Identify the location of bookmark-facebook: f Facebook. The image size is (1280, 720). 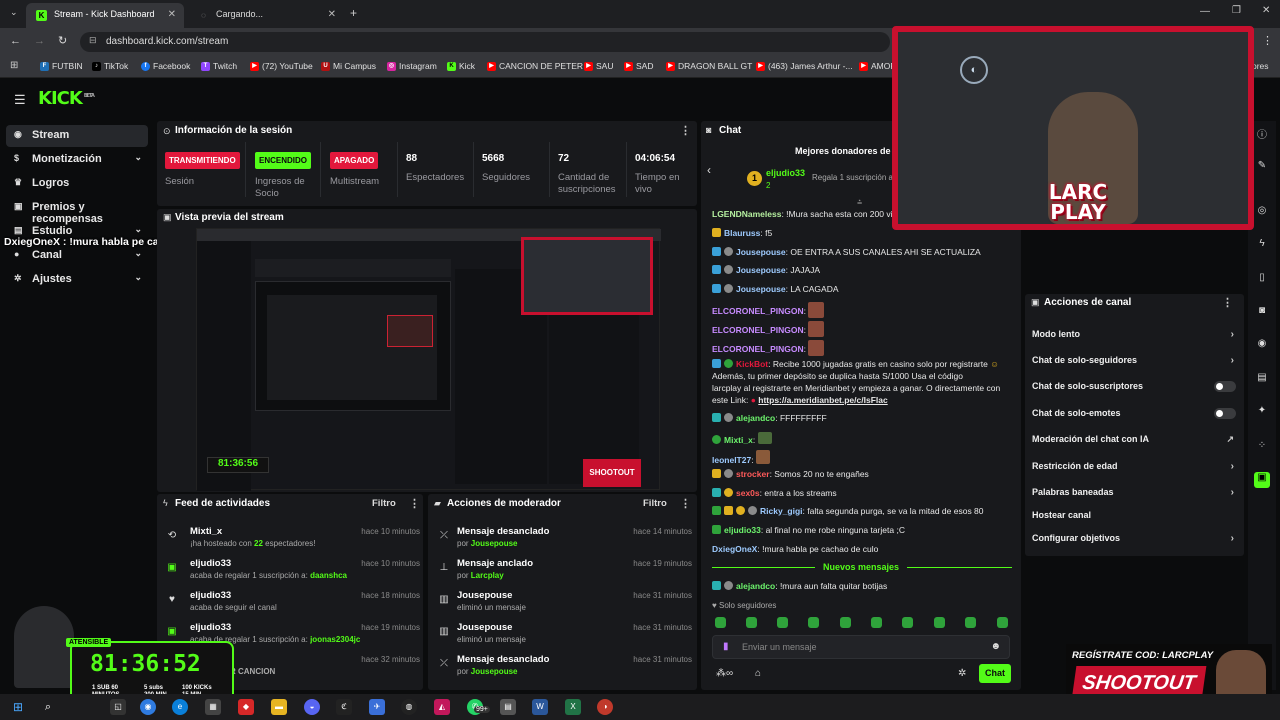
(165, 66).